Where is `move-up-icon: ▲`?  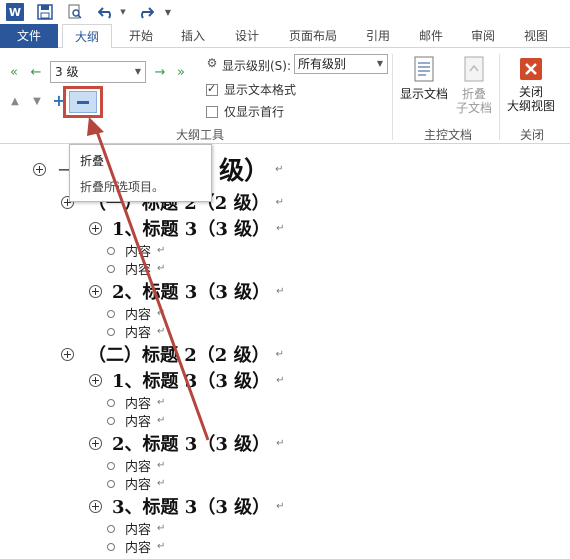 move-up-icon: ▲ is located at coordinates (15, 101).